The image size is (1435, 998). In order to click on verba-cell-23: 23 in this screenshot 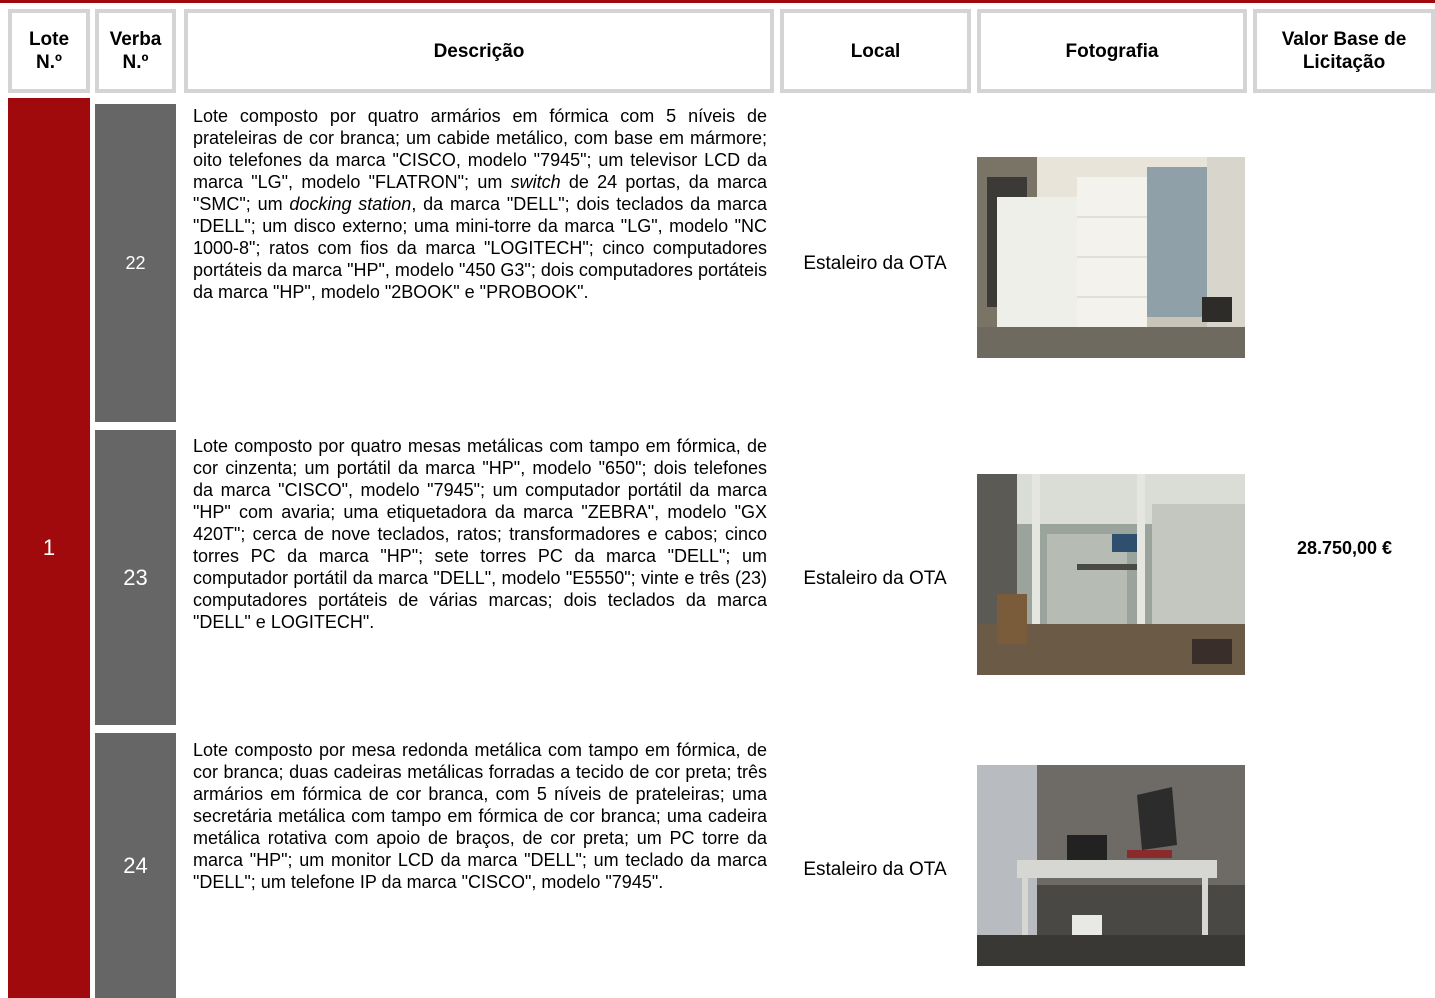, I will do `click(135, 577)`.